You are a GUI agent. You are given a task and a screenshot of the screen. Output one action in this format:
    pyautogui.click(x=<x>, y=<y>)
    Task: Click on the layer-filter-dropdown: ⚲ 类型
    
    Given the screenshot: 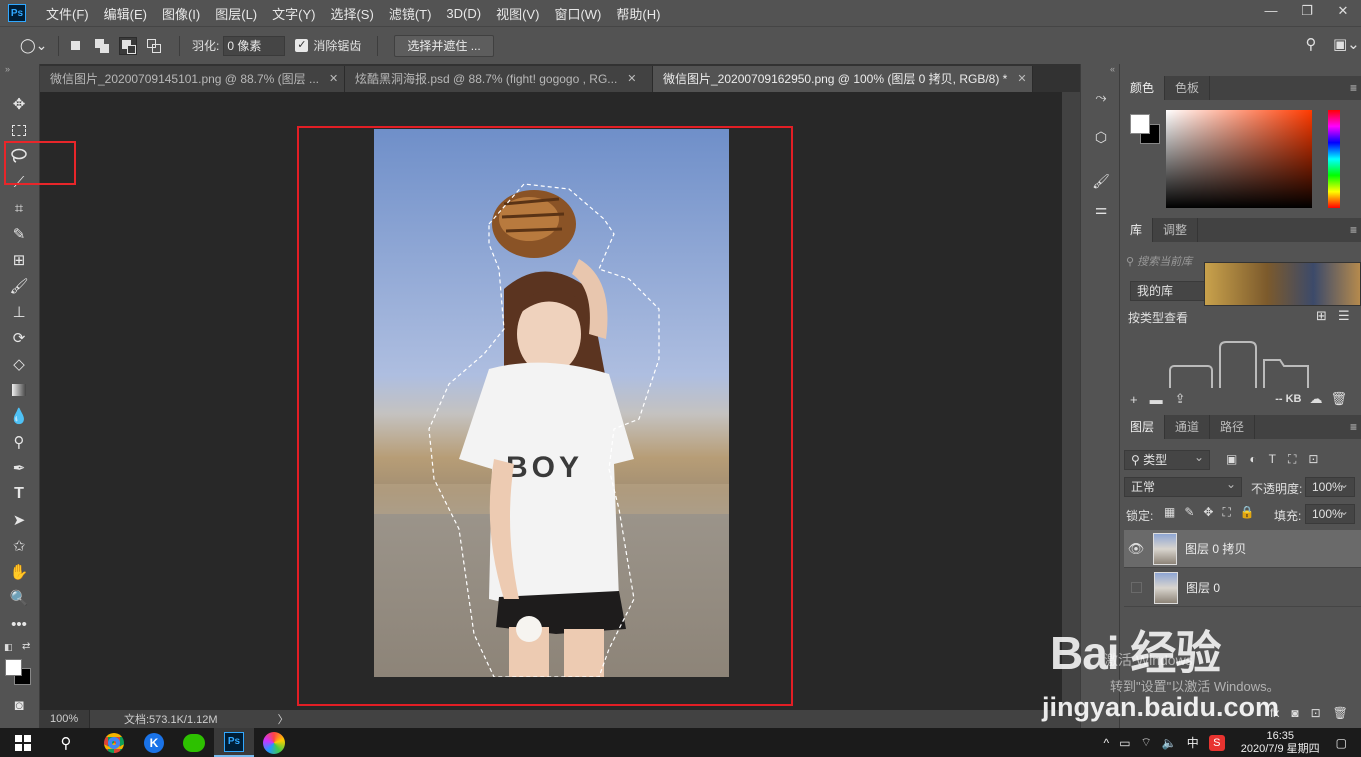 What is the action you would take?
    pyautogui.click(x=1167, y=459)
    